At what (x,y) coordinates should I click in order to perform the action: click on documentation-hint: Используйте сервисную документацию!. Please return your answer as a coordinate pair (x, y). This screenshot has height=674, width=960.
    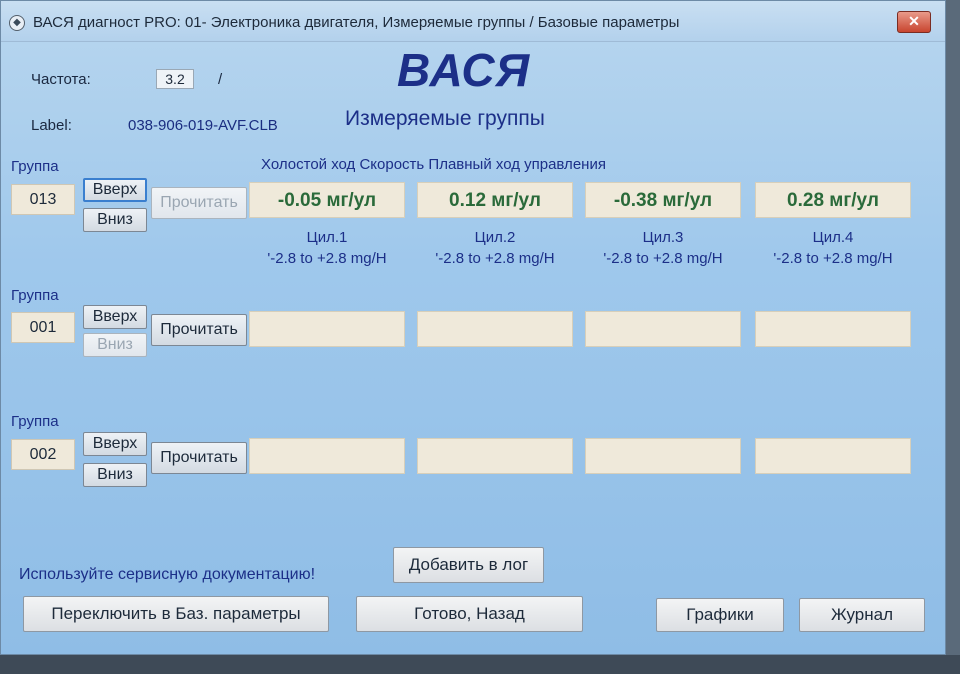
    Looking at the image, I should click on (167, 574).